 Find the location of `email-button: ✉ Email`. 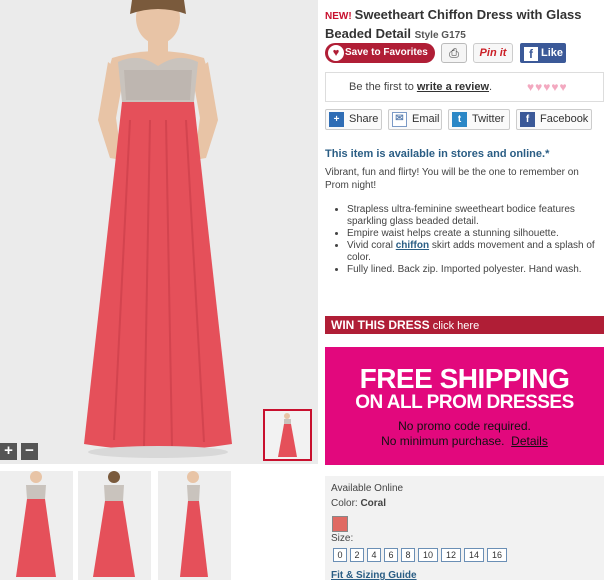

email-button: ✉ Email is located at coordinates (415, 119).